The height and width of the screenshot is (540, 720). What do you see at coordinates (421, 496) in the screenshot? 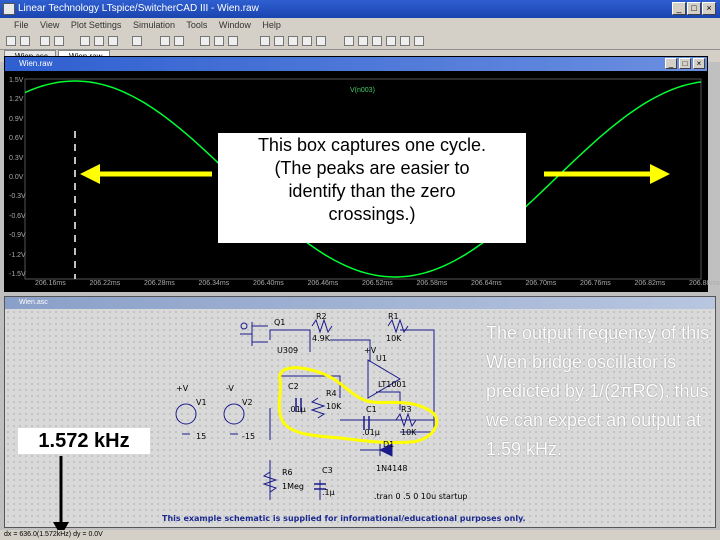
I see `tran-directive: .tran 0 .5 0 10u startup` at bounding box center [421, 496].